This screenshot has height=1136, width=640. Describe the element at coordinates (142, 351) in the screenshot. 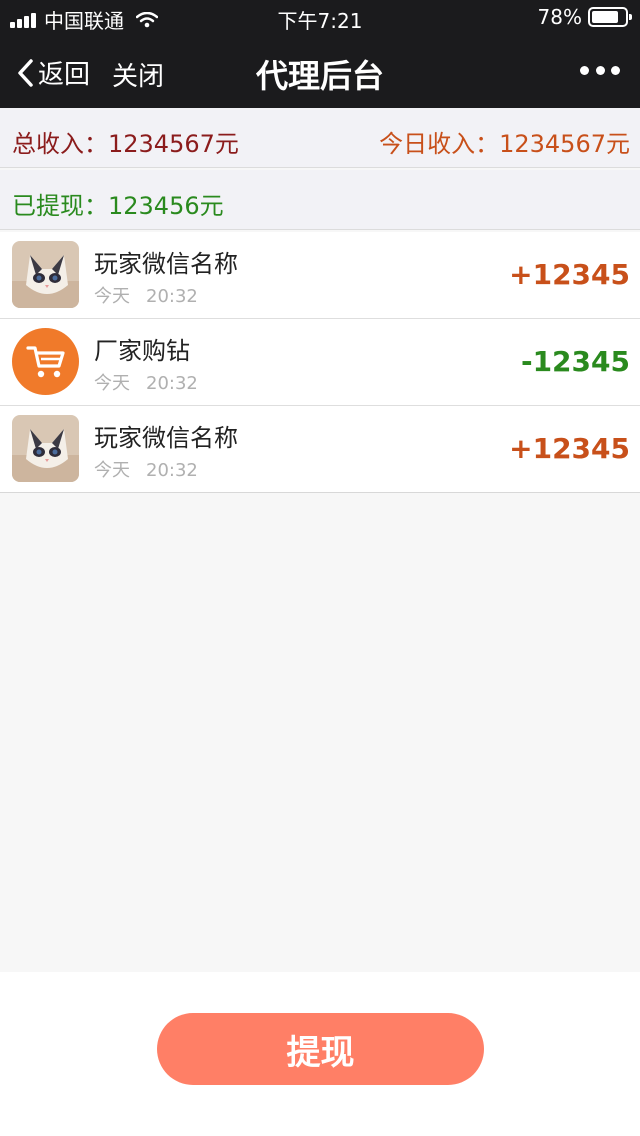

I see `item-name: 厂家购钻` at that location.